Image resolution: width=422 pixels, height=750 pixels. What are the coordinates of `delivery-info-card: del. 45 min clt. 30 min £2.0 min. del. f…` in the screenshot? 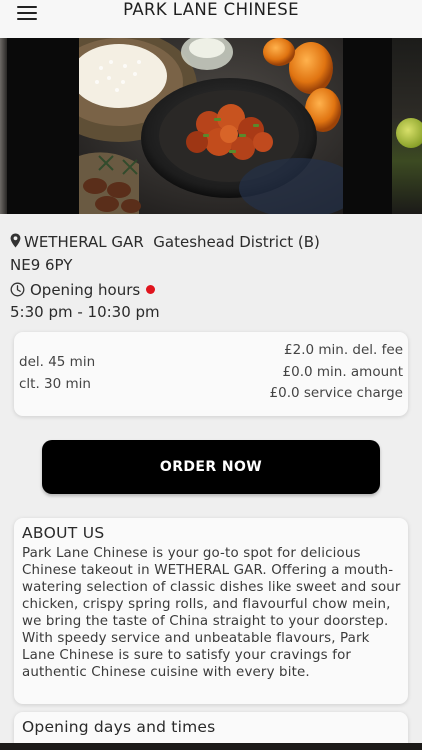 It's located at (211, 374).